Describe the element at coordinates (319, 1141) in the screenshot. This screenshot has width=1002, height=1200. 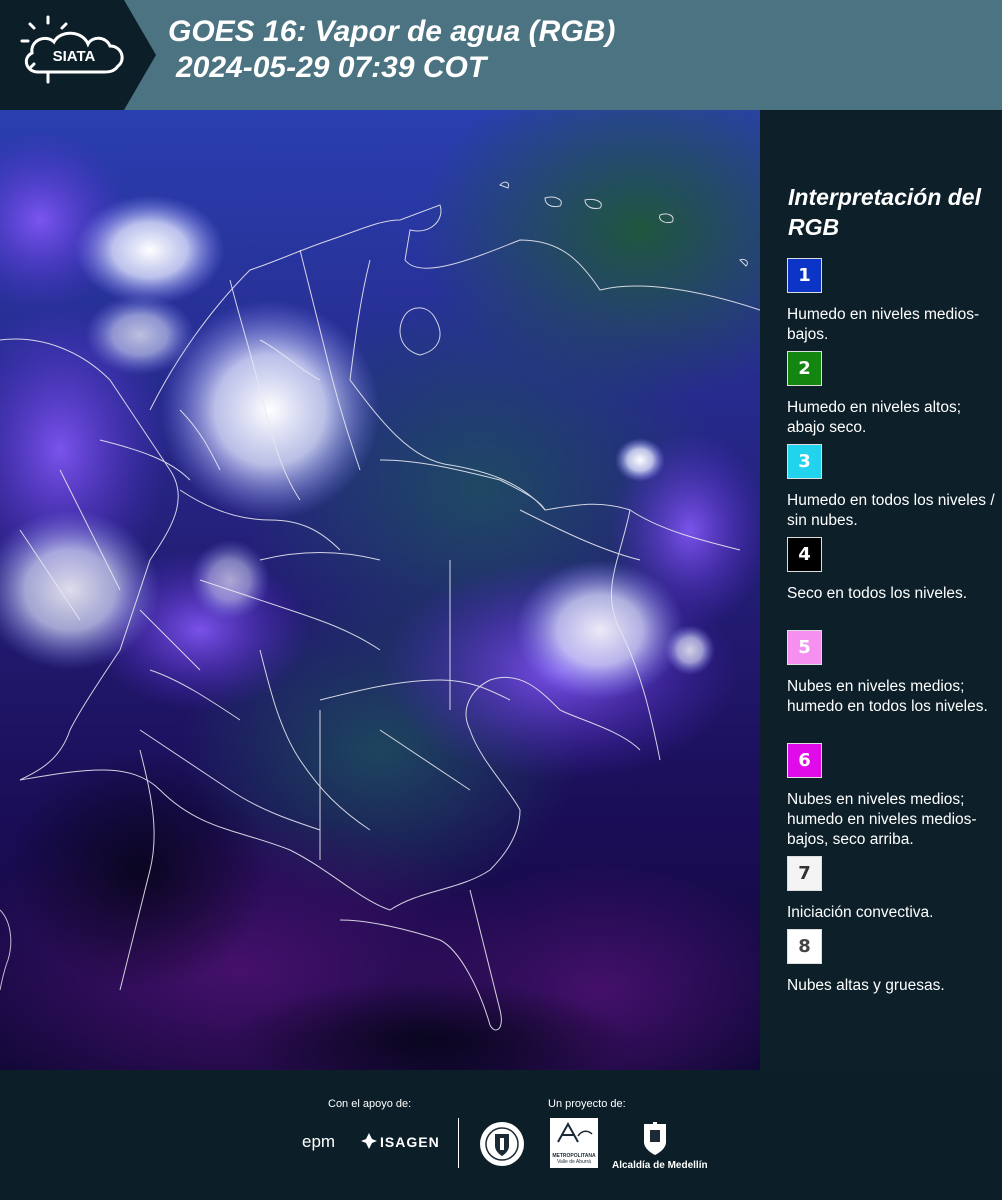
I see `epm-logo: epm` at that location.